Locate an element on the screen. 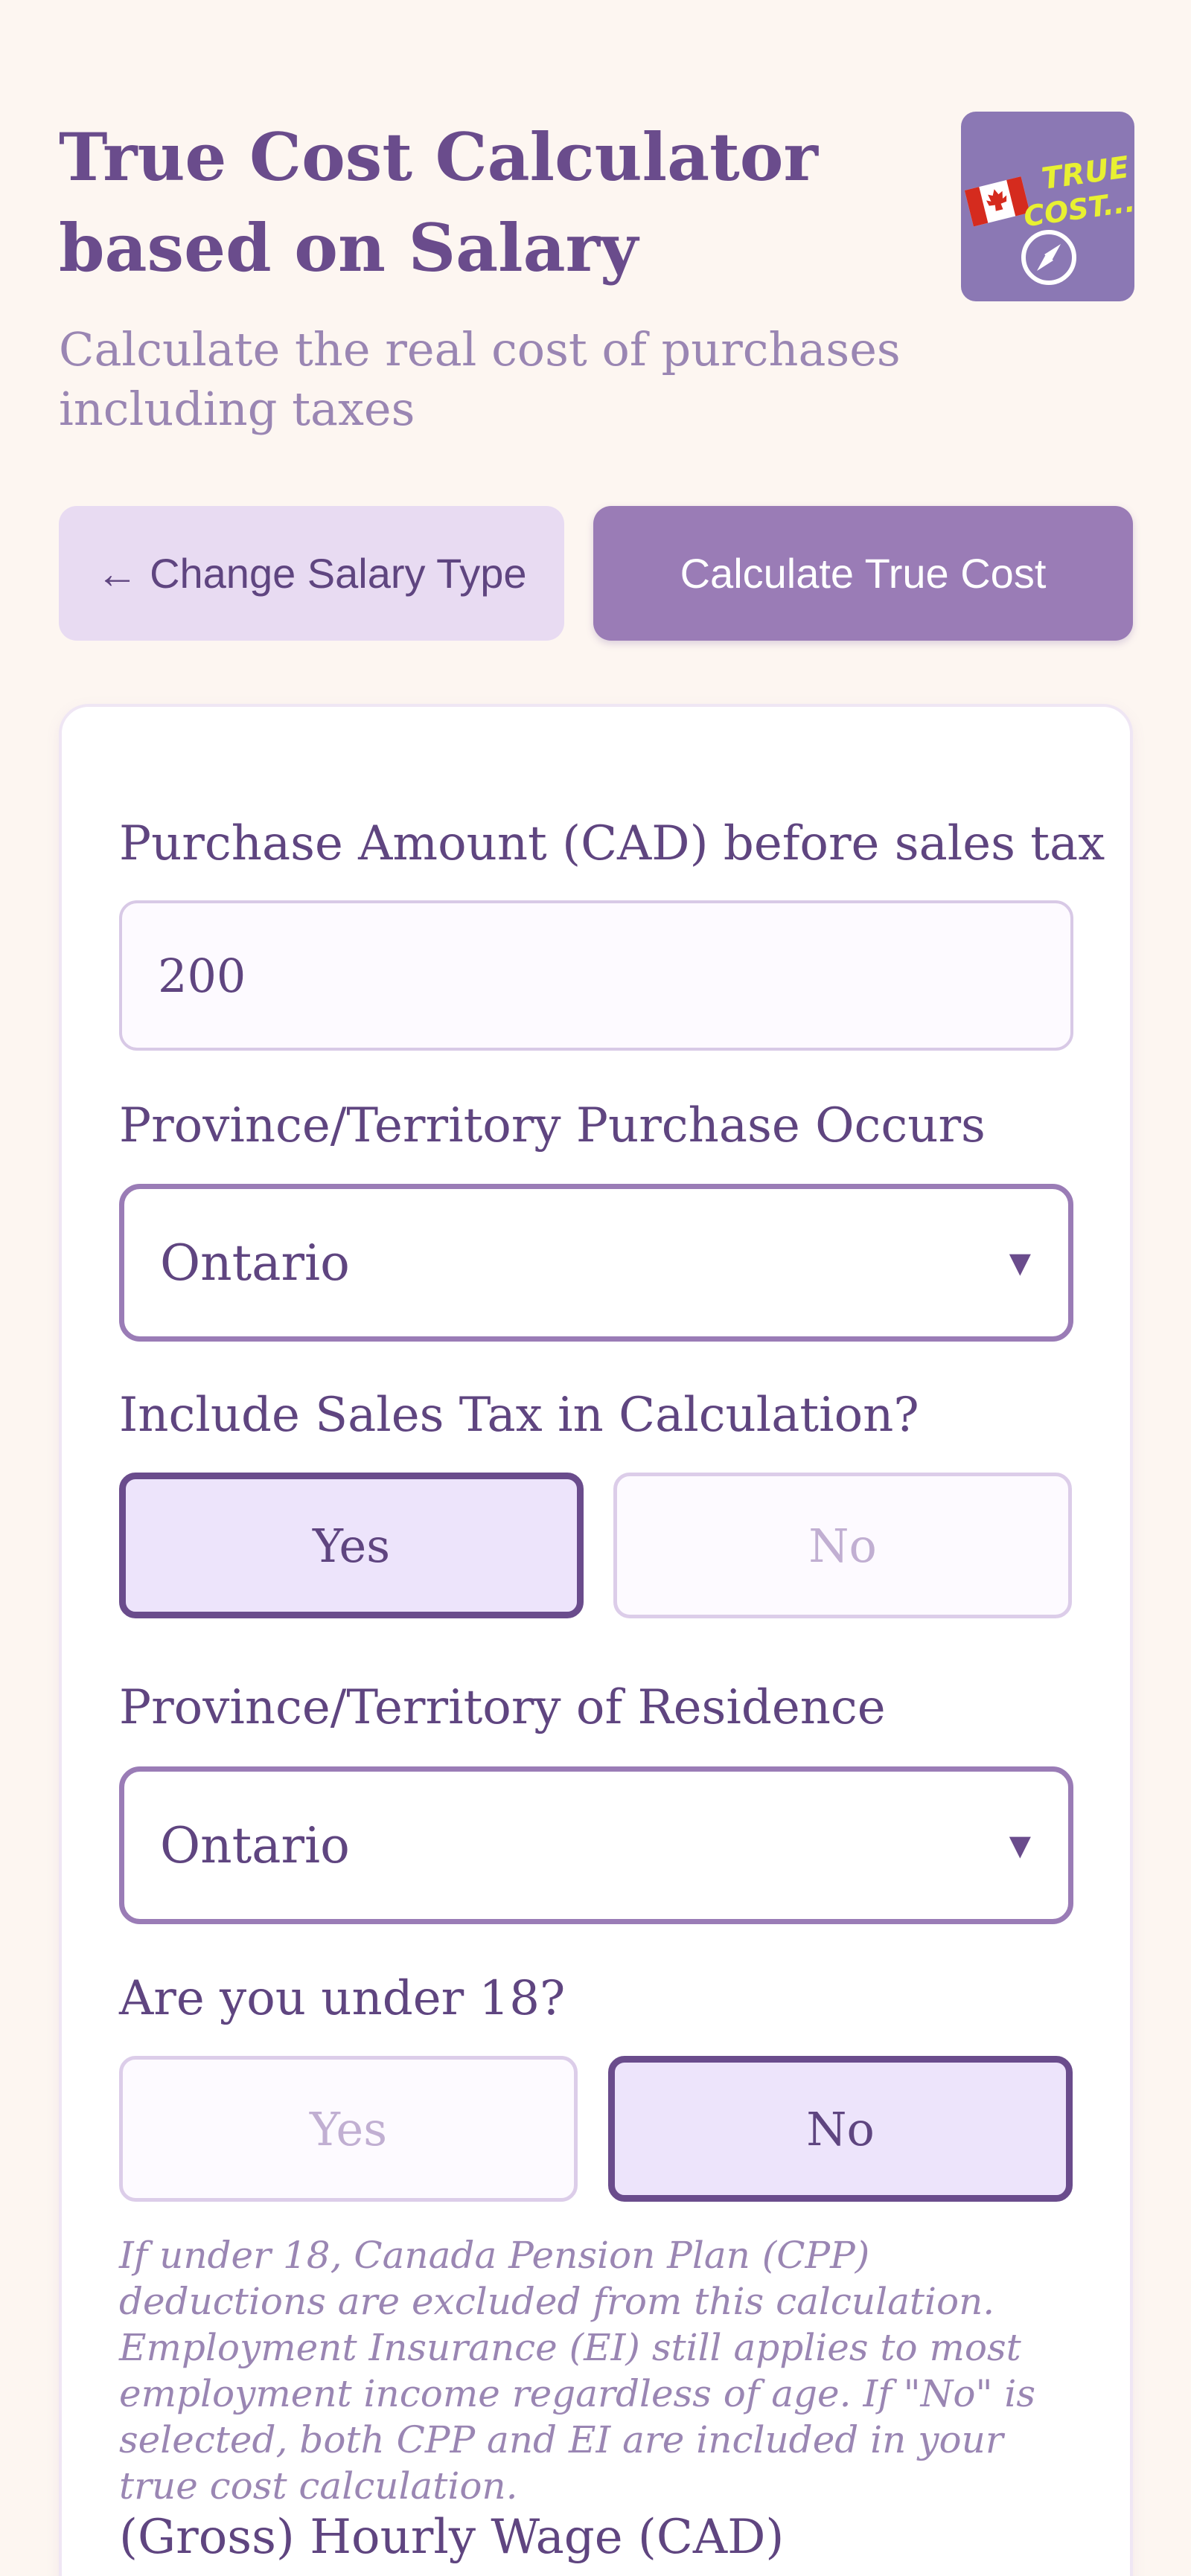  under-18-no-button: No is located at coordinates (840, 2129).